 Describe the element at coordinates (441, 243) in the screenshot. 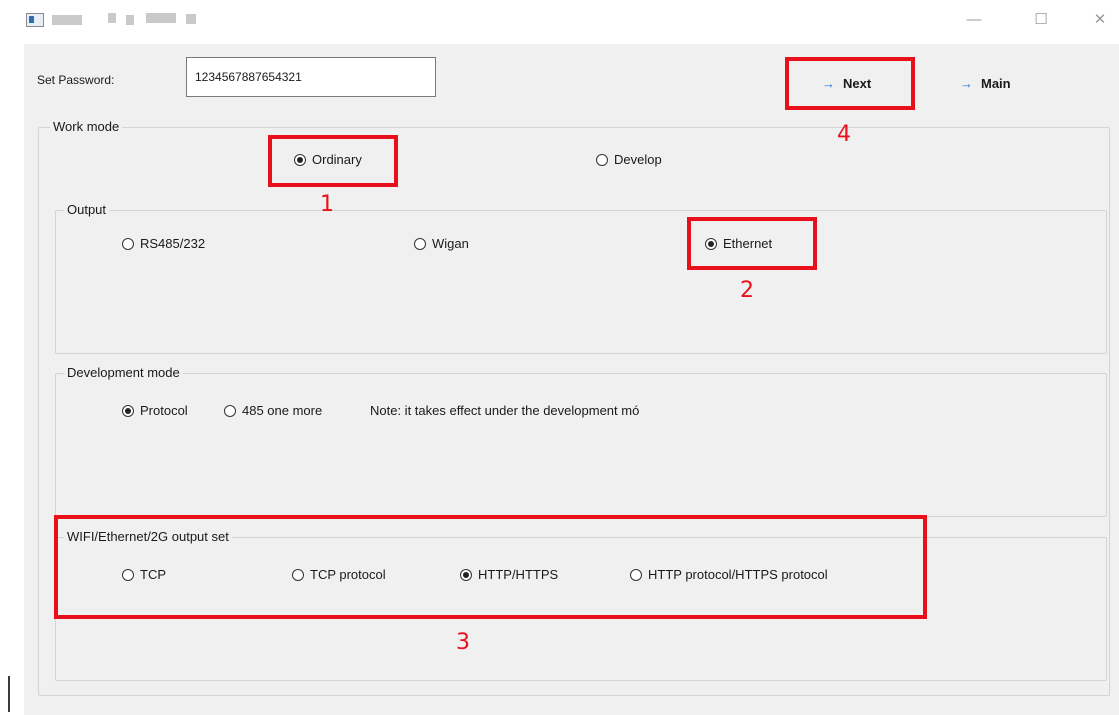

I see `radio-wigan: Wigan` at that location.